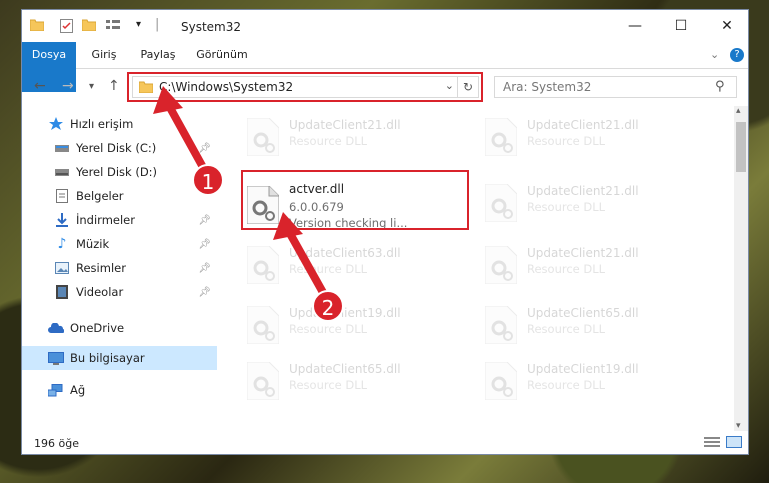 Image resolution: width=769 pixels, height=483 pixels. Describe the element at coordinates (328, 306) in the screenshot. I see `step-2-badge: 2` at that location.